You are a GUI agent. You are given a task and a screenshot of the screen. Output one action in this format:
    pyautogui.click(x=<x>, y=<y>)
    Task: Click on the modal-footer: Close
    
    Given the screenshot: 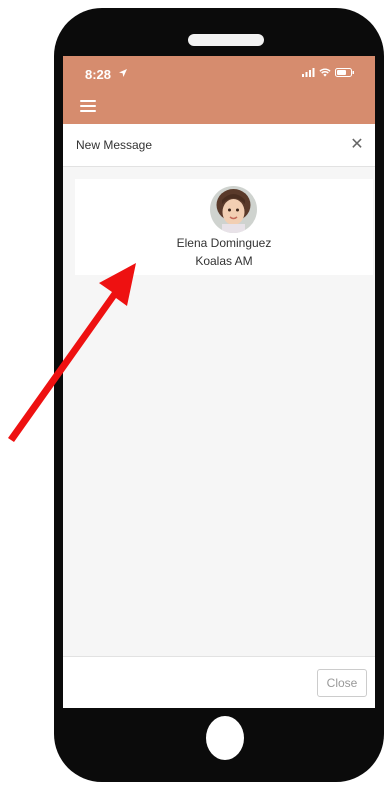 What is the action you would take?
    pyautogui.click(x=219, y=682)
    